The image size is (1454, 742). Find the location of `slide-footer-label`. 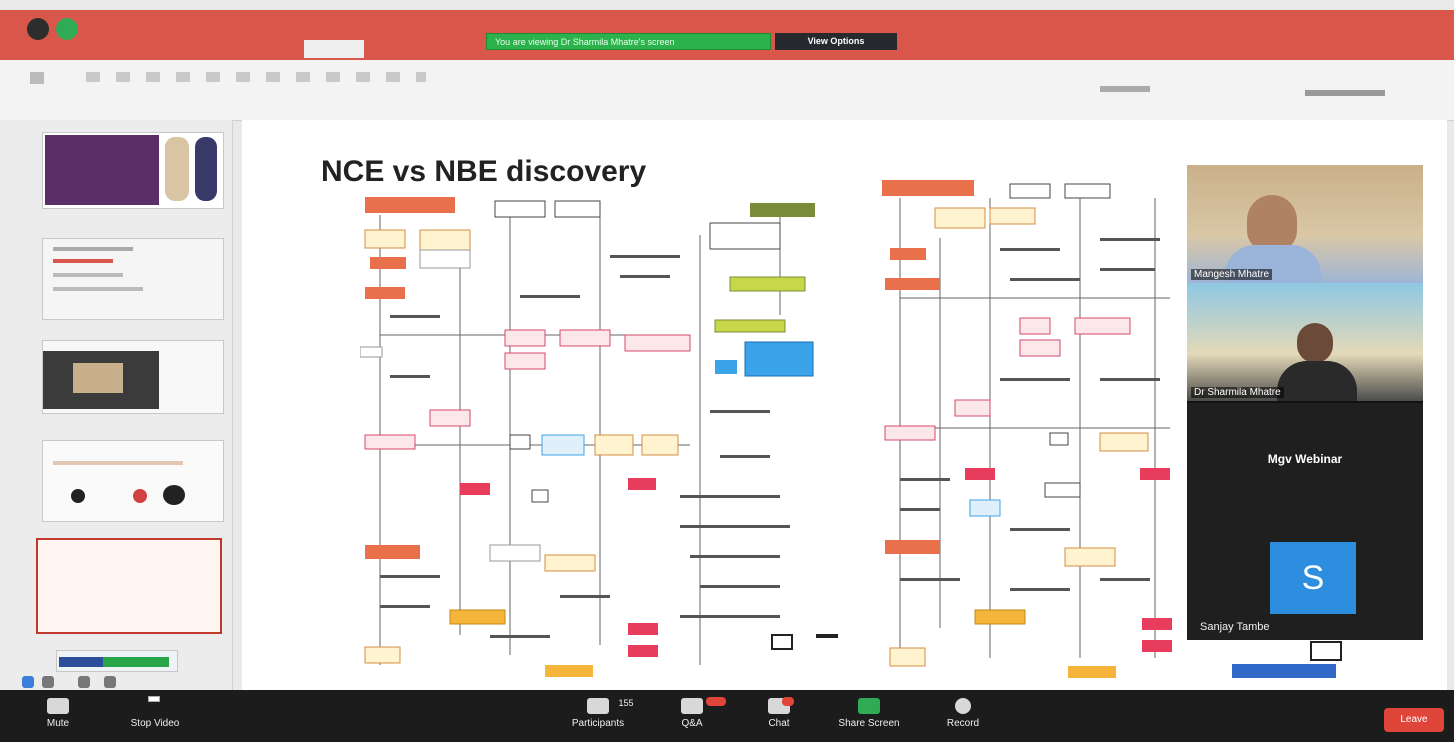

slide-footer-label is located at coordinates (1284, 671).